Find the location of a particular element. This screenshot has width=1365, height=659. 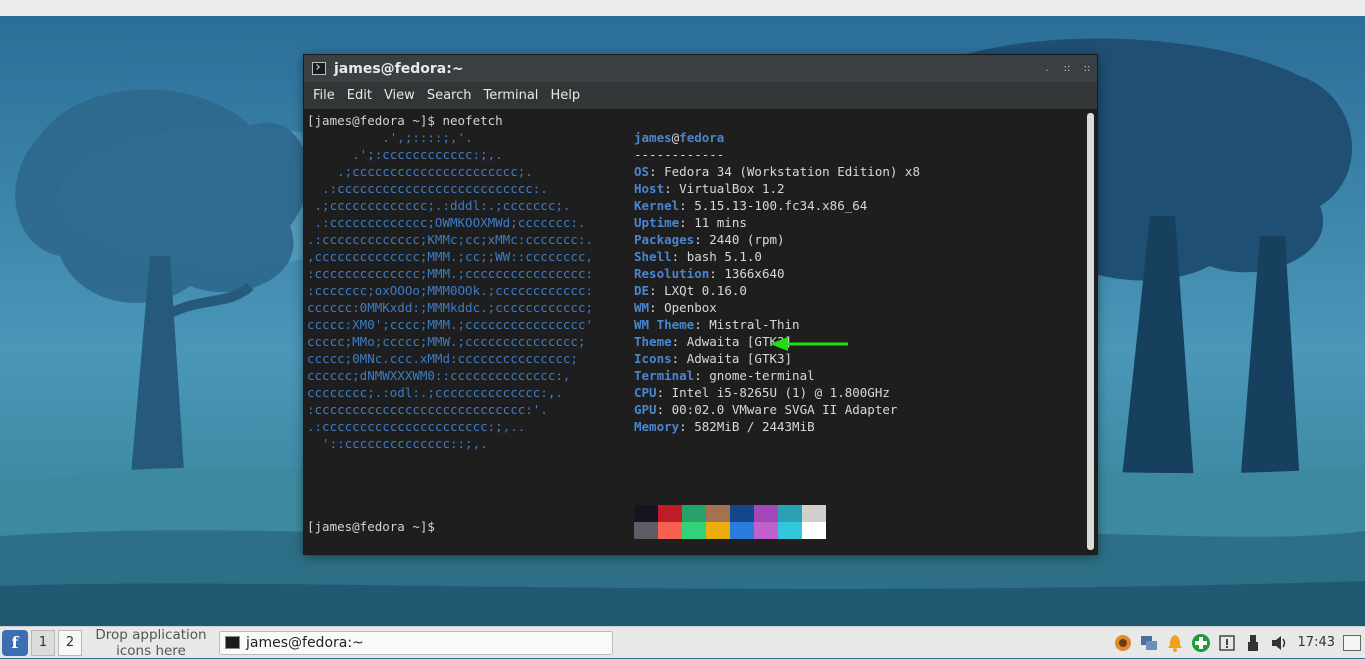

info-value: : VirtualBox 1.2 is located at coordinates (724, 188).